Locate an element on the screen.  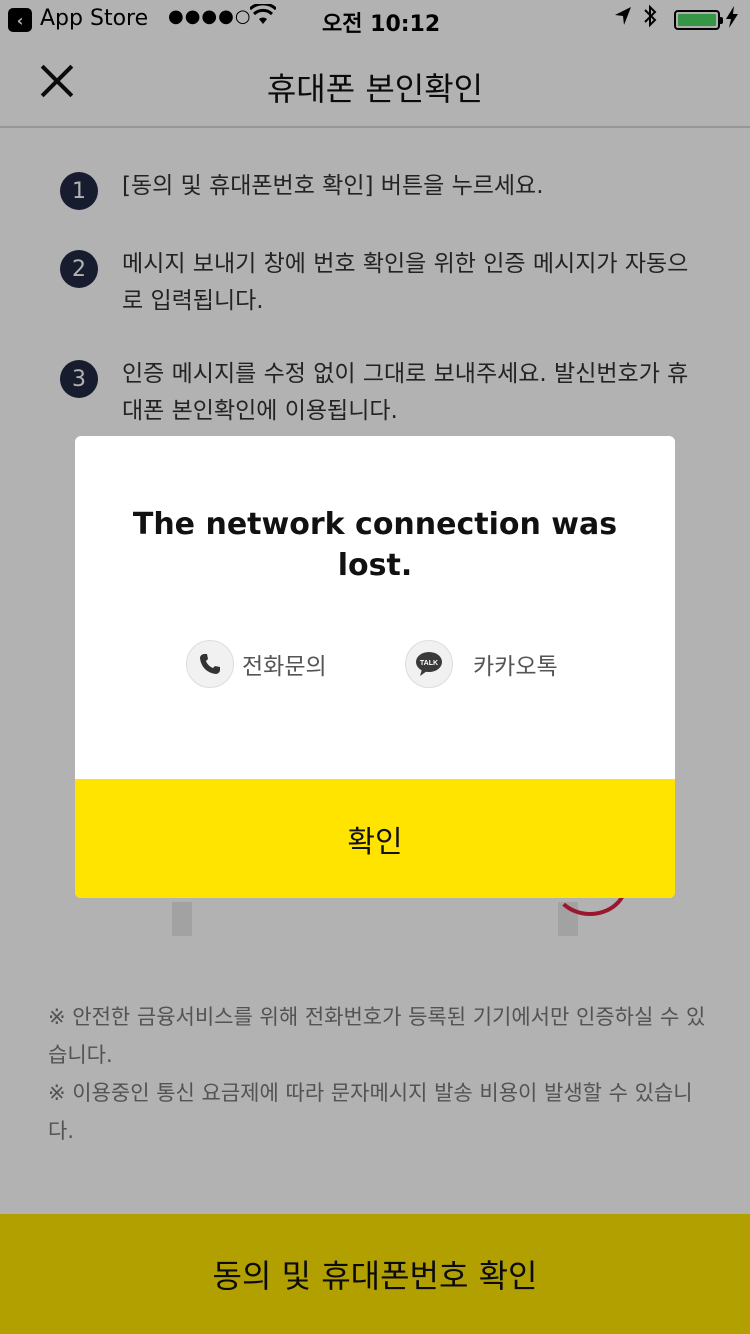
phone-icon is located at coordinates (210, 664).